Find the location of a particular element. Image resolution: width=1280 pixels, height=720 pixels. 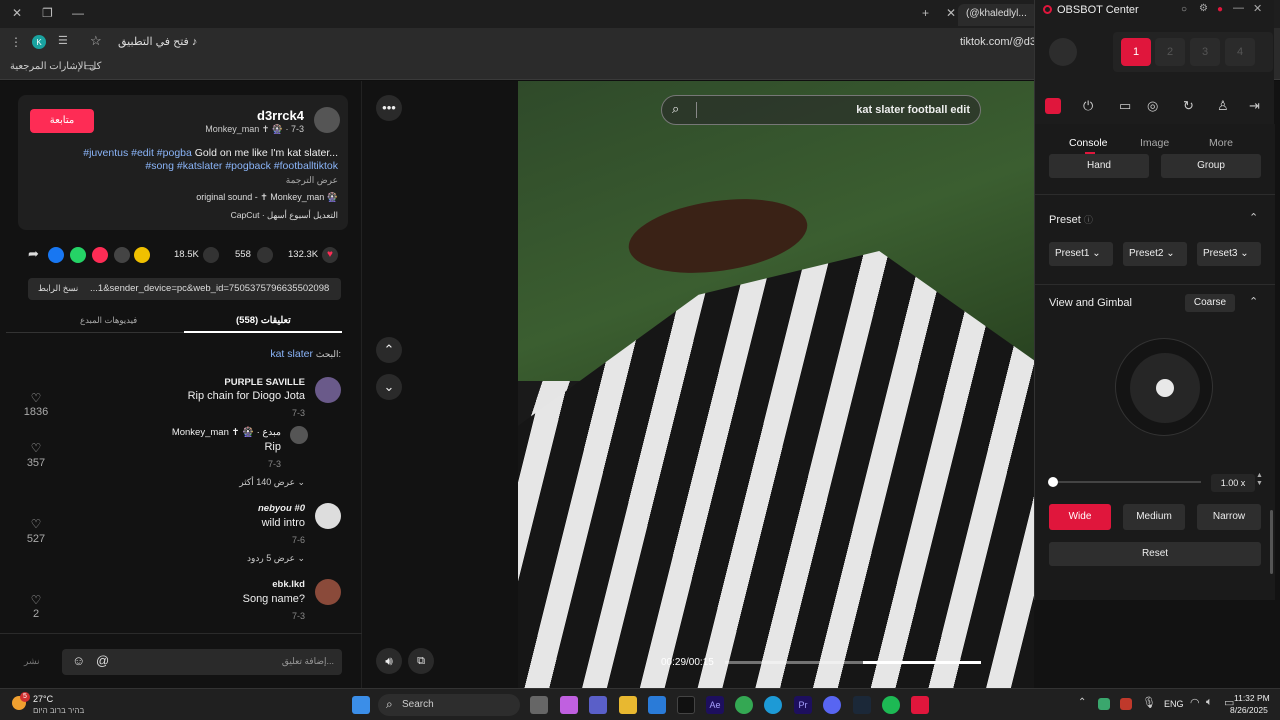

clock-date: 8/26/2025 is located at coordinates (1249, 710).